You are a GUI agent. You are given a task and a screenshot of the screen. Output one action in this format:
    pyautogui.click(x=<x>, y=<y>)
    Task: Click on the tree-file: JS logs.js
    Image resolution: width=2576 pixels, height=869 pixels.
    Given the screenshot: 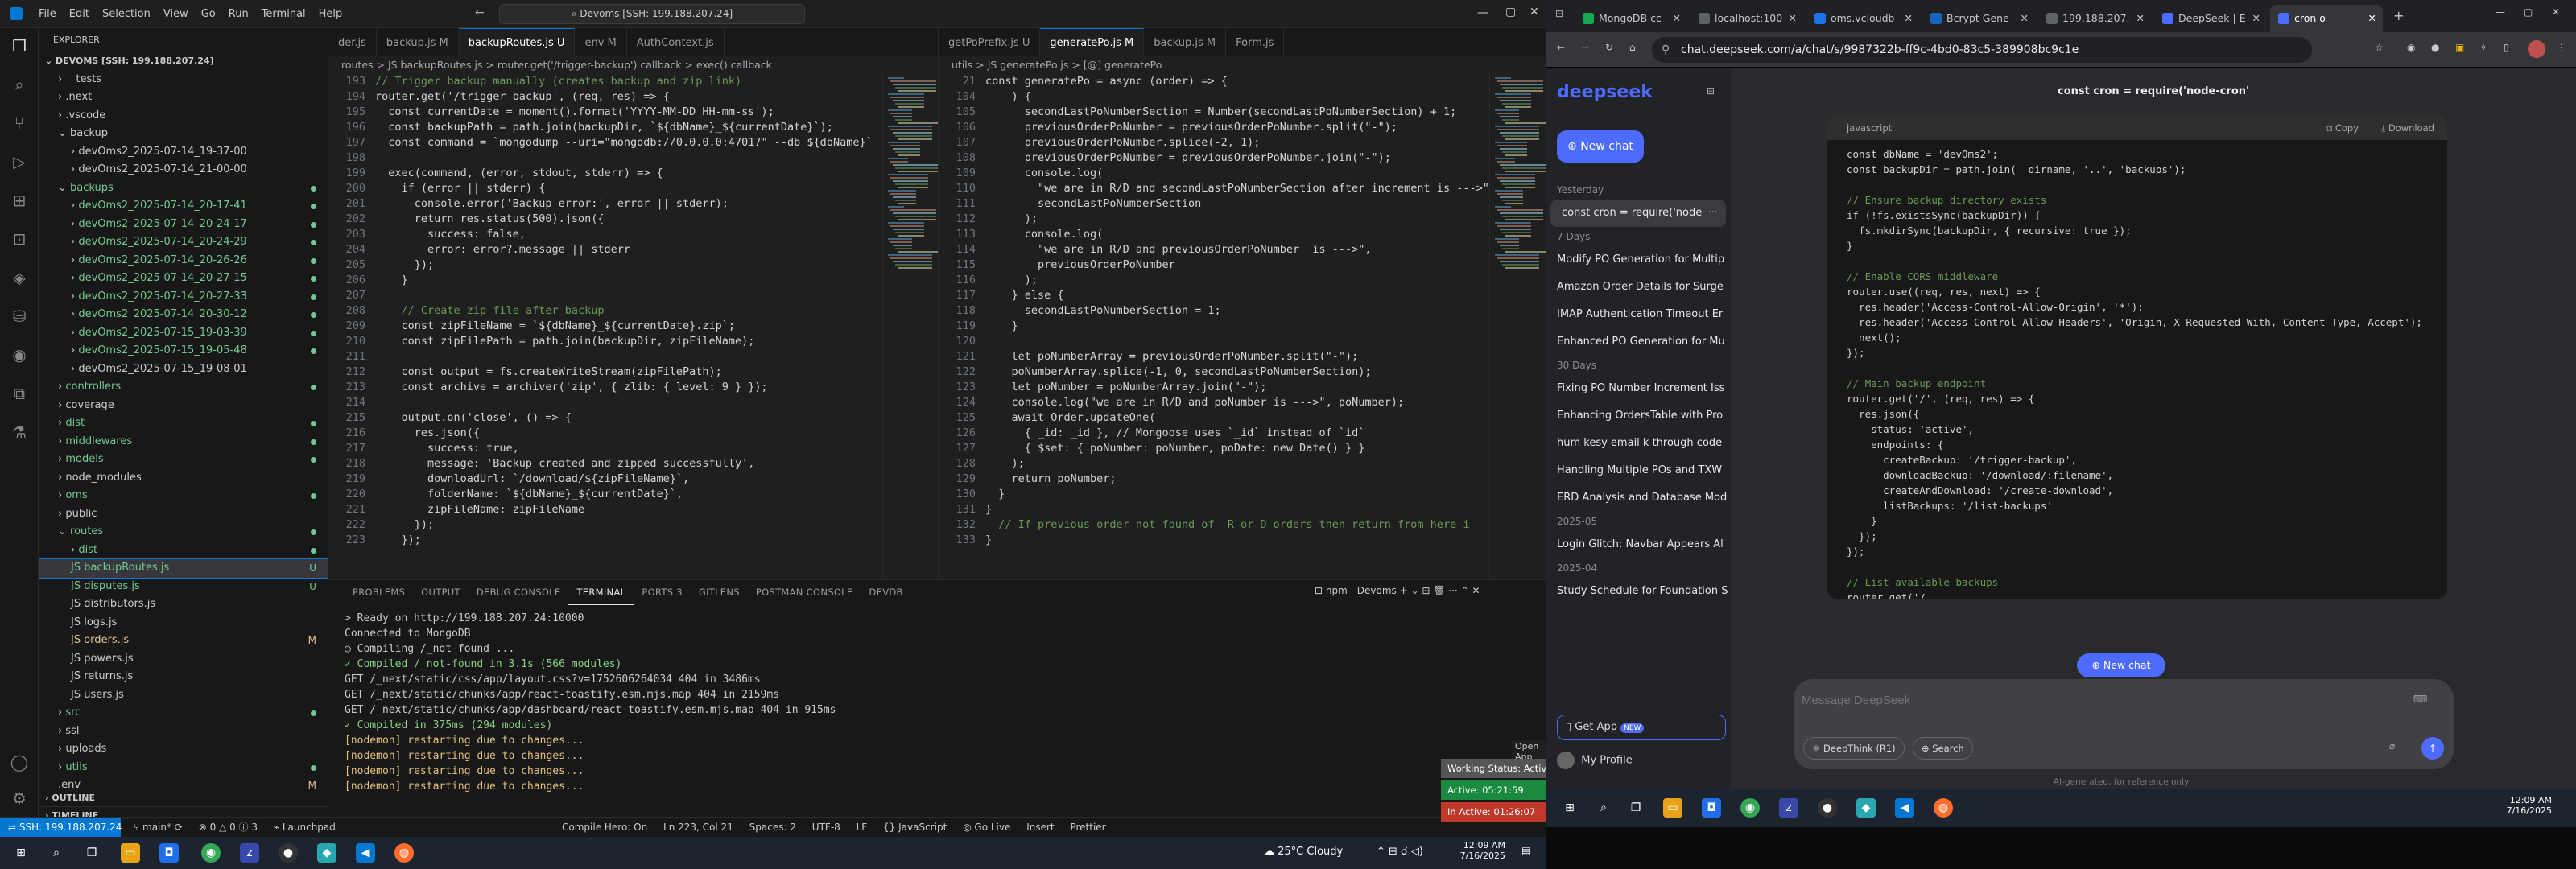 What is the action you would take?
    pyautogui.click(x=183, y=623)
    